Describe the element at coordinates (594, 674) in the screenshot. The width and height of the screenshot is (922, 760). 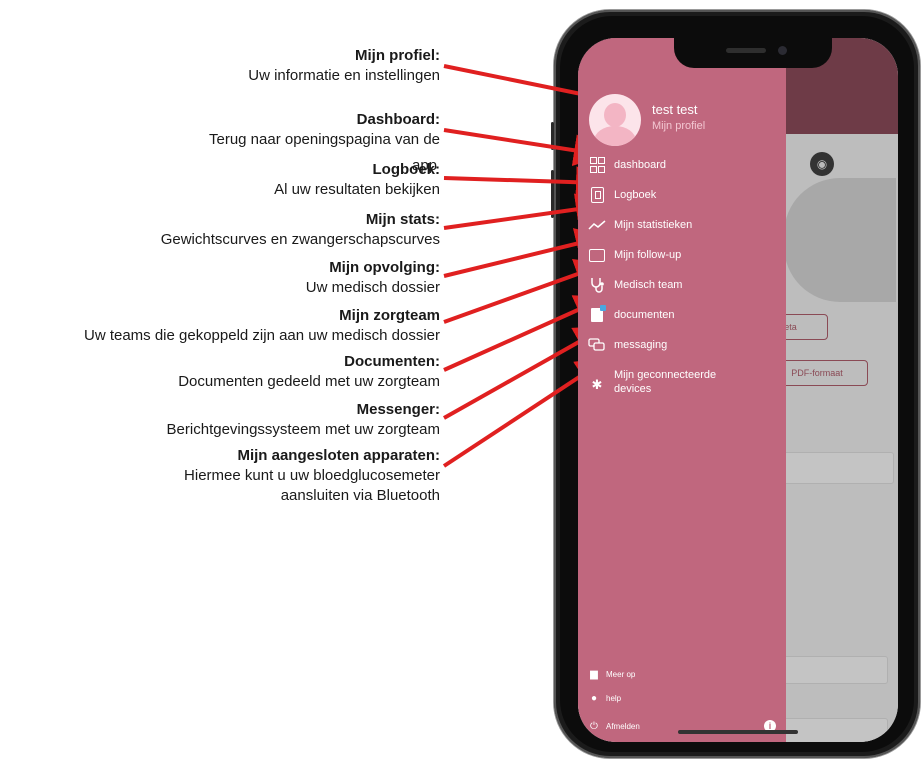
I see `book-icon: ▆` at that location.